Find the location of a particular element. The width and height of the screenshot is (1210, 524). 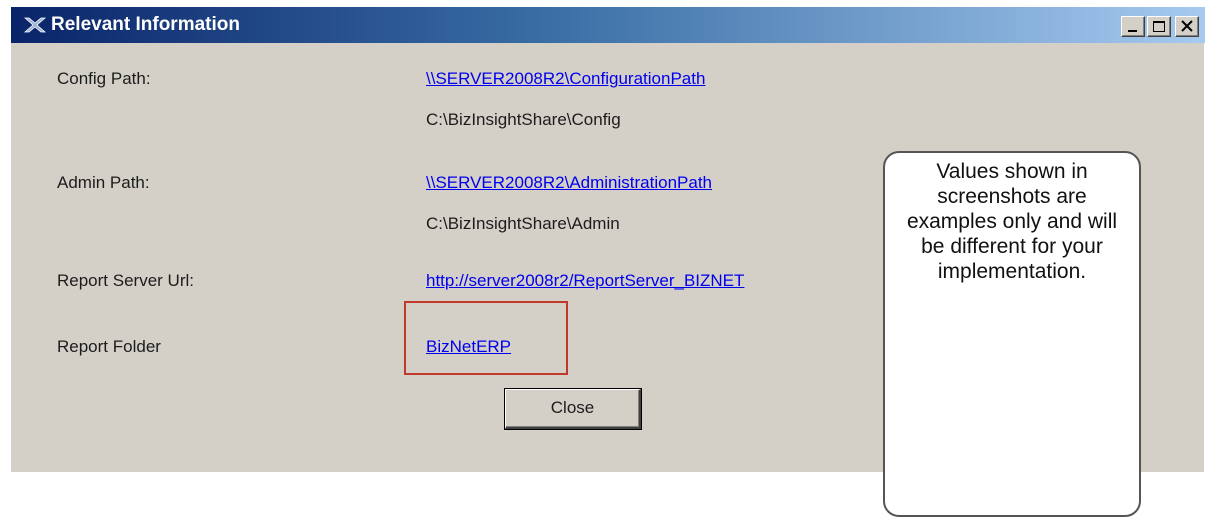

report-server-url-label: Report Server Url: is located at coordinates (125, 280).